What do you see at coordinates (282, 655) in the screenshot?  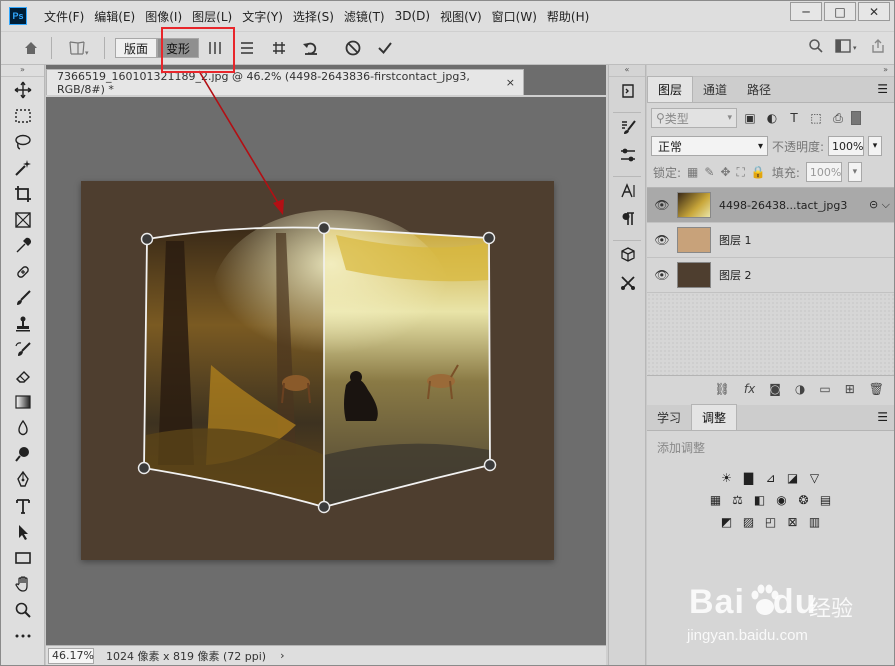 I see `status-menu-arrow: ›` at bounding box center [282, 655].